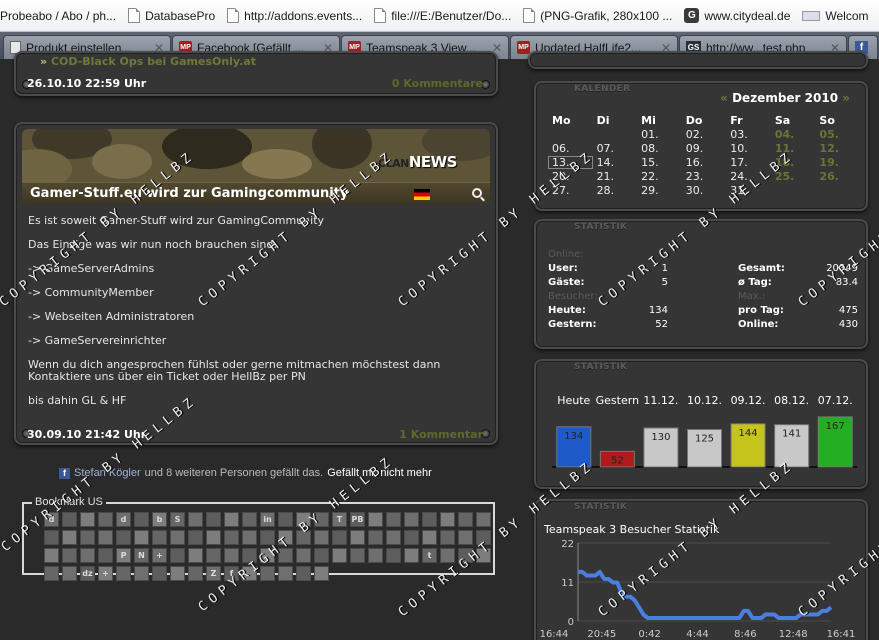 The width and height of the screenshot is (879, 640). I want to click on facebook-unlike-link: Gefällt mir nicht mehr, so click(379, 473).